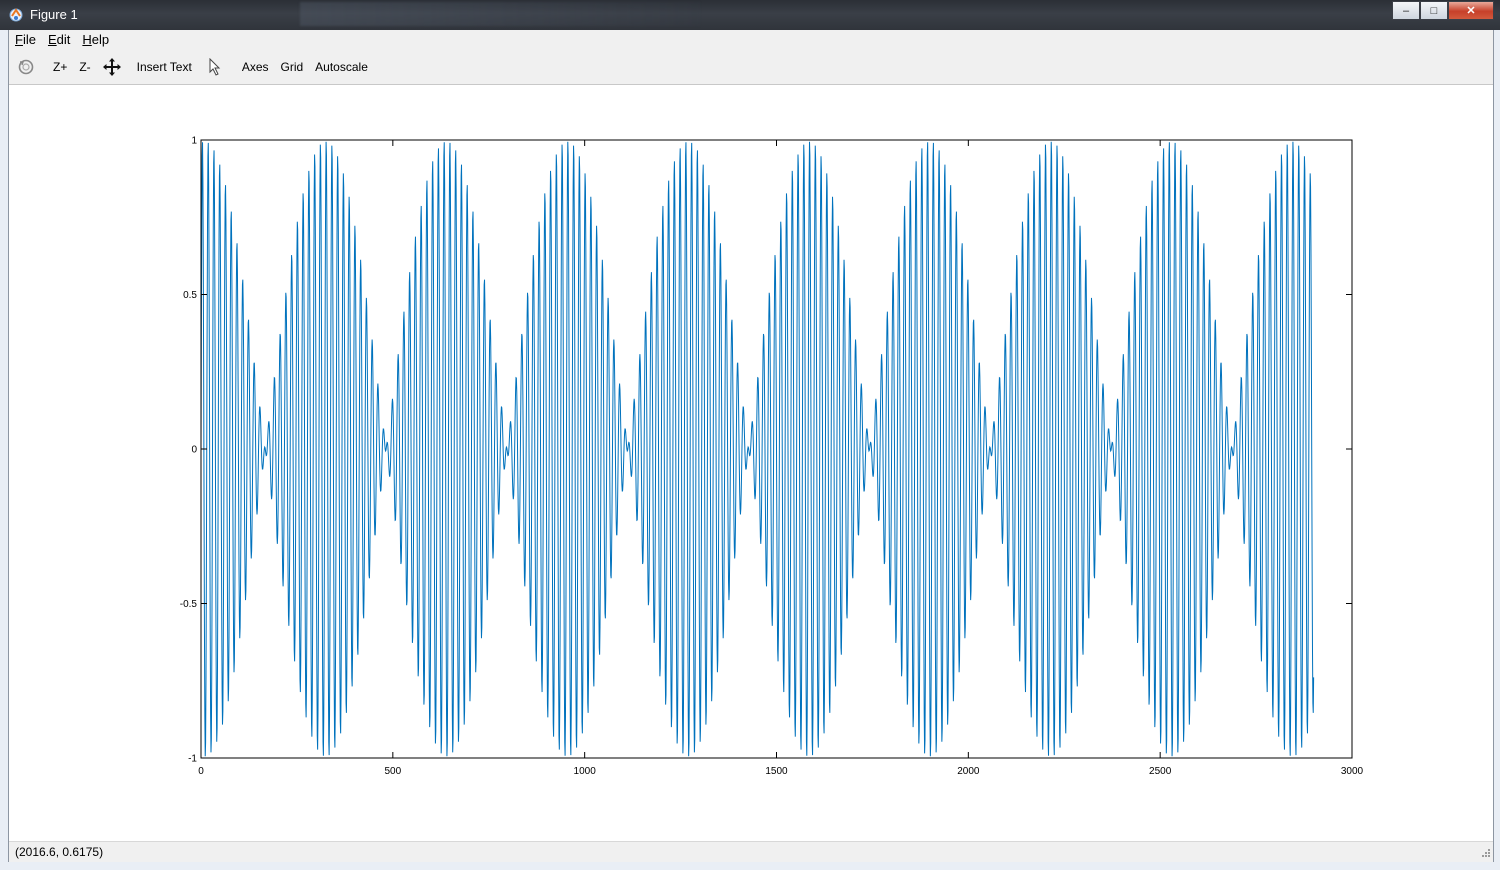 The height and width of the screenshot is (870, 1500). Describe the element at coordinates (1471, 10) in the screenshot. I see `close-button: ✕` at that location.